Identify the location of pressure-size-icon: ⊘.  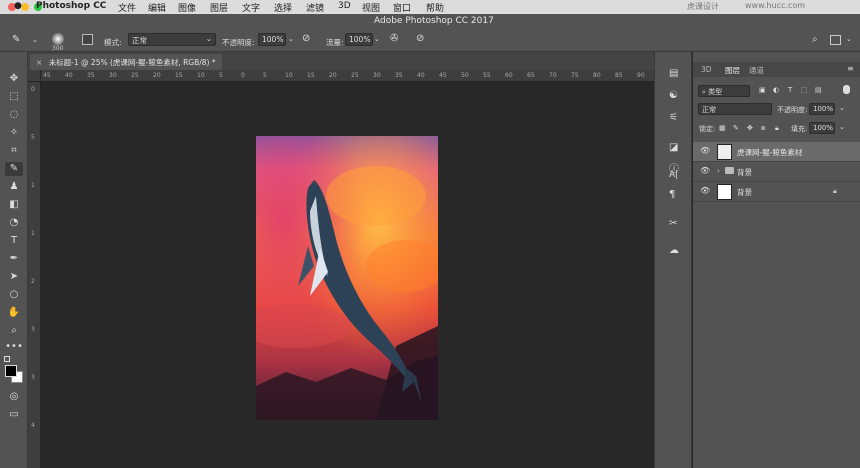
(420, 38).